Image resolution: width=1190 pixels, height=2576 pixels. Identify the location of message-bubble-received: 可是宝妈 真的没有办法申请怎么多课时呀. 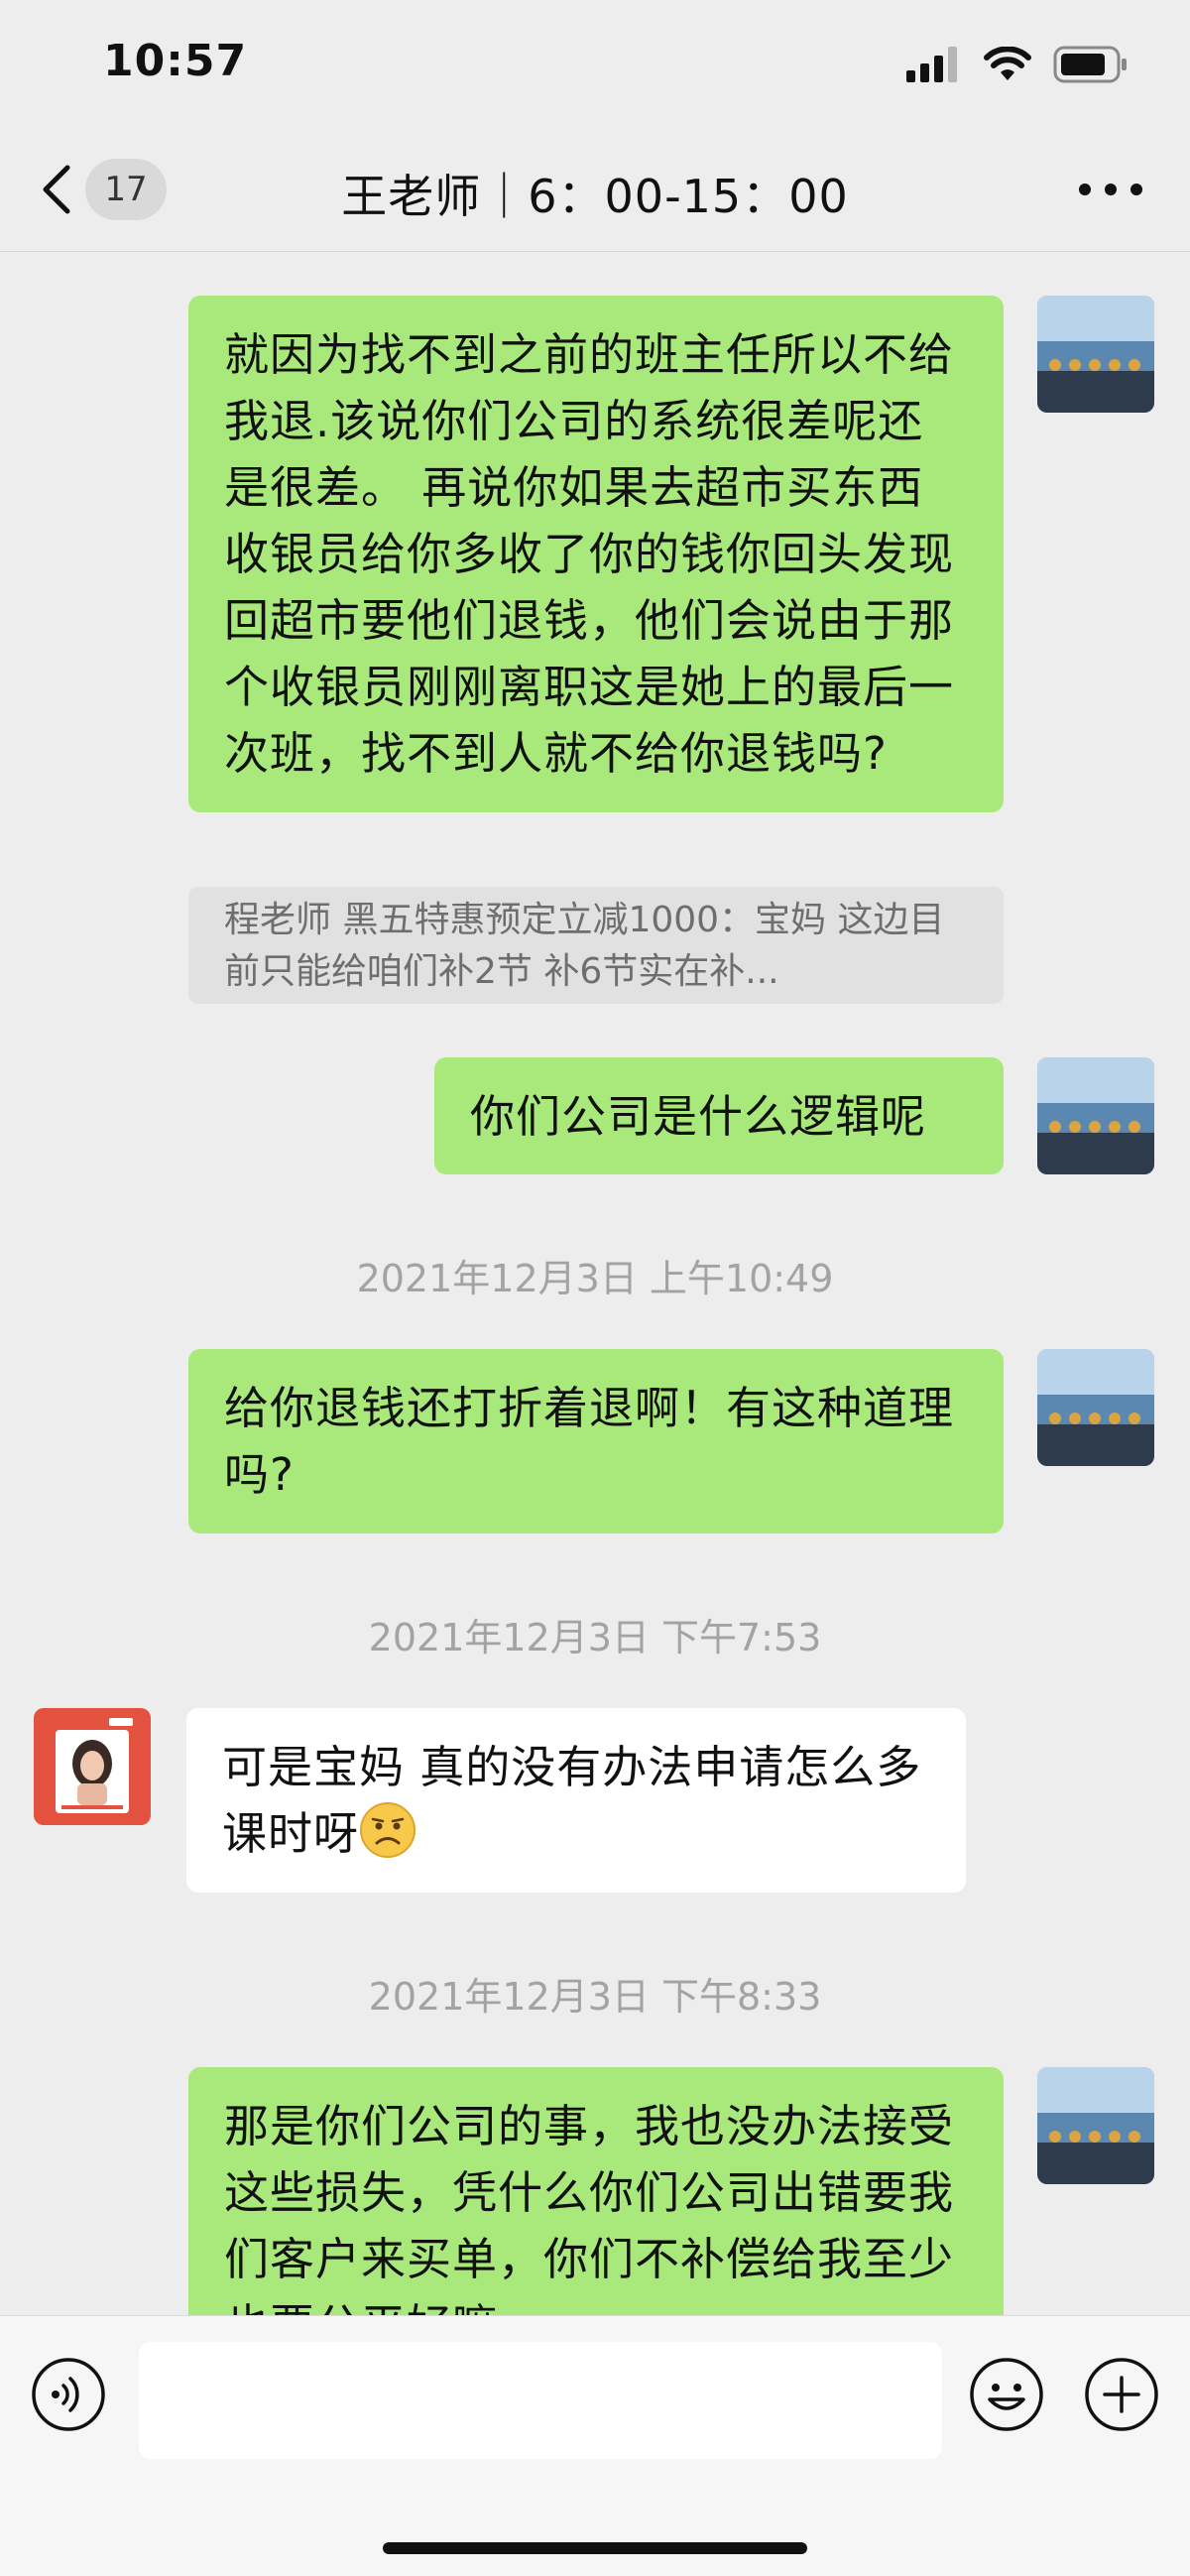
(576, 1800).